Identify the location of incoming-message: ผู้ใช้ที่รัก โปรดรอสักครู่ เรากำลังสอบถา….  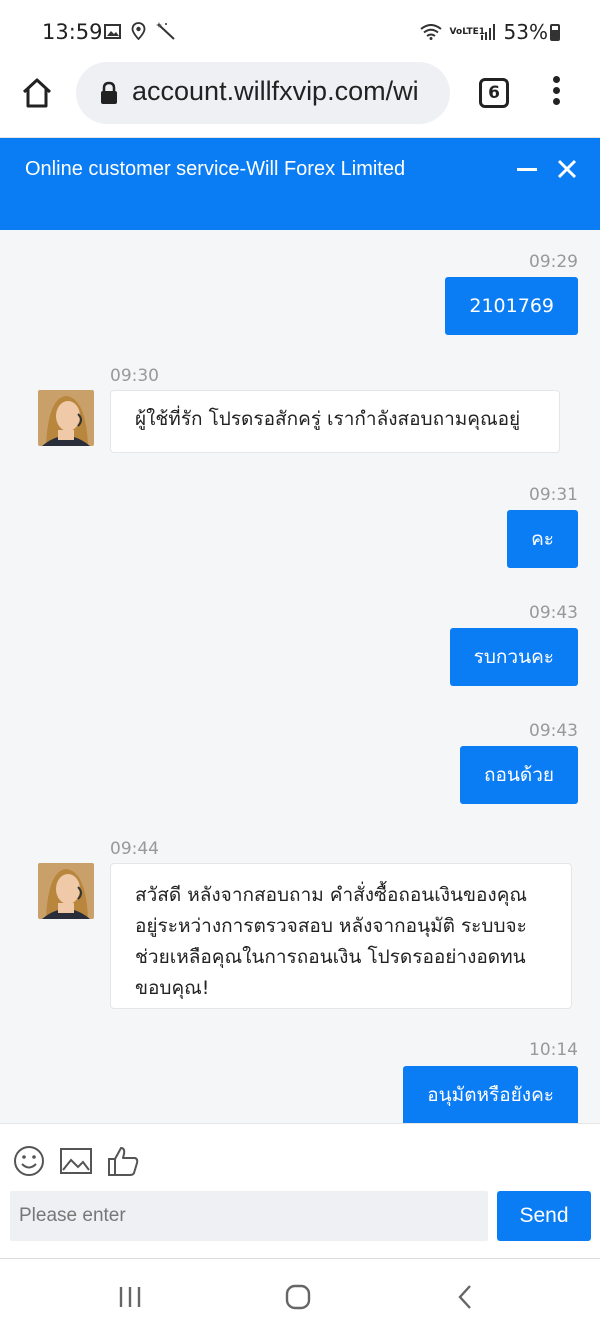
(335, 421).